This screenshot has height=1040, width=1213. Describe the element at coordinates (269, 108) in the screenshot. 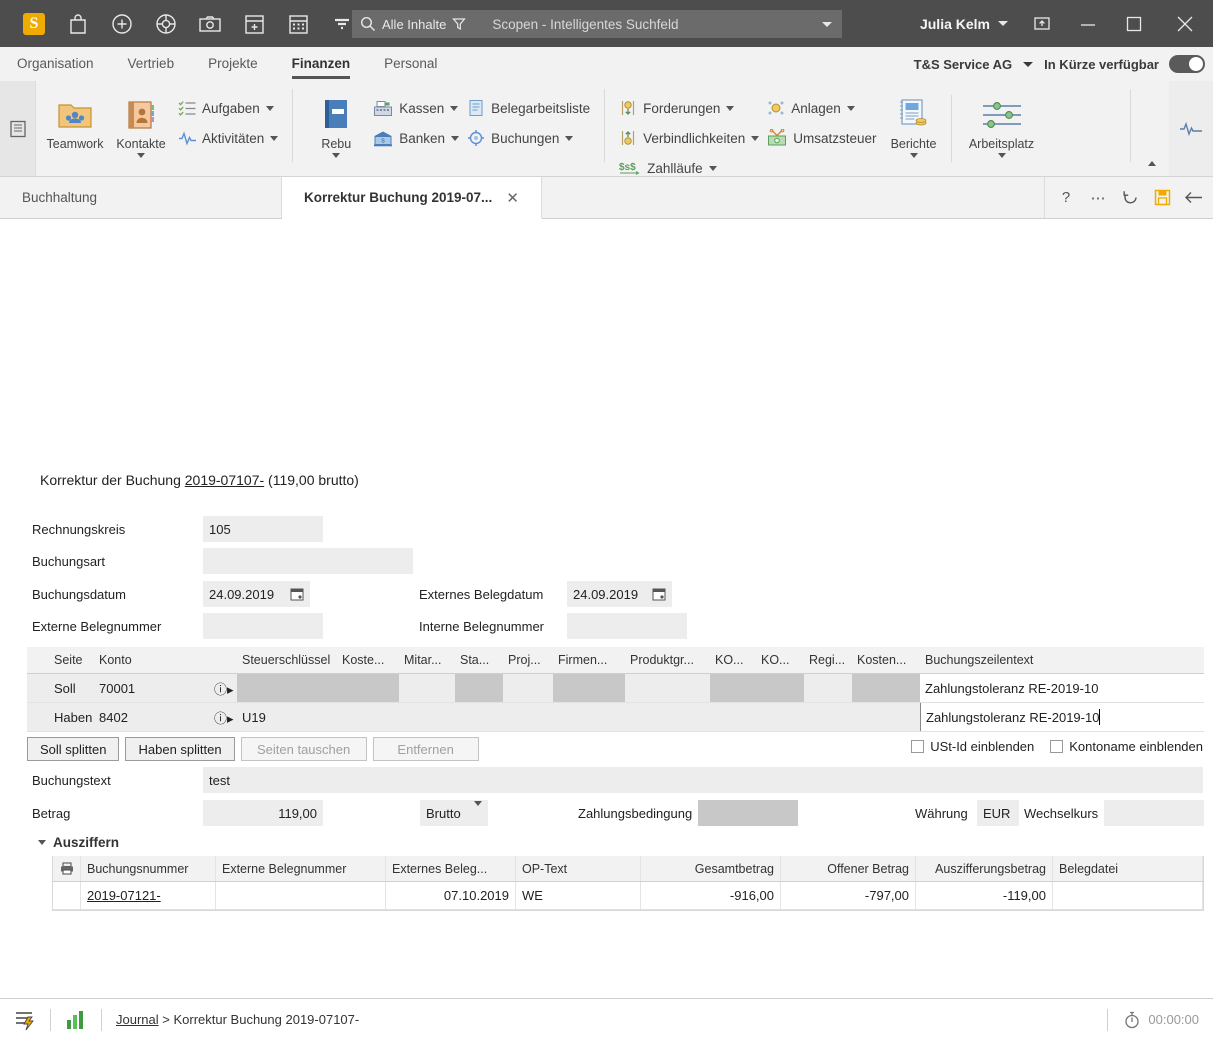

I see `aufgaben-dropdown-icon` at that location.